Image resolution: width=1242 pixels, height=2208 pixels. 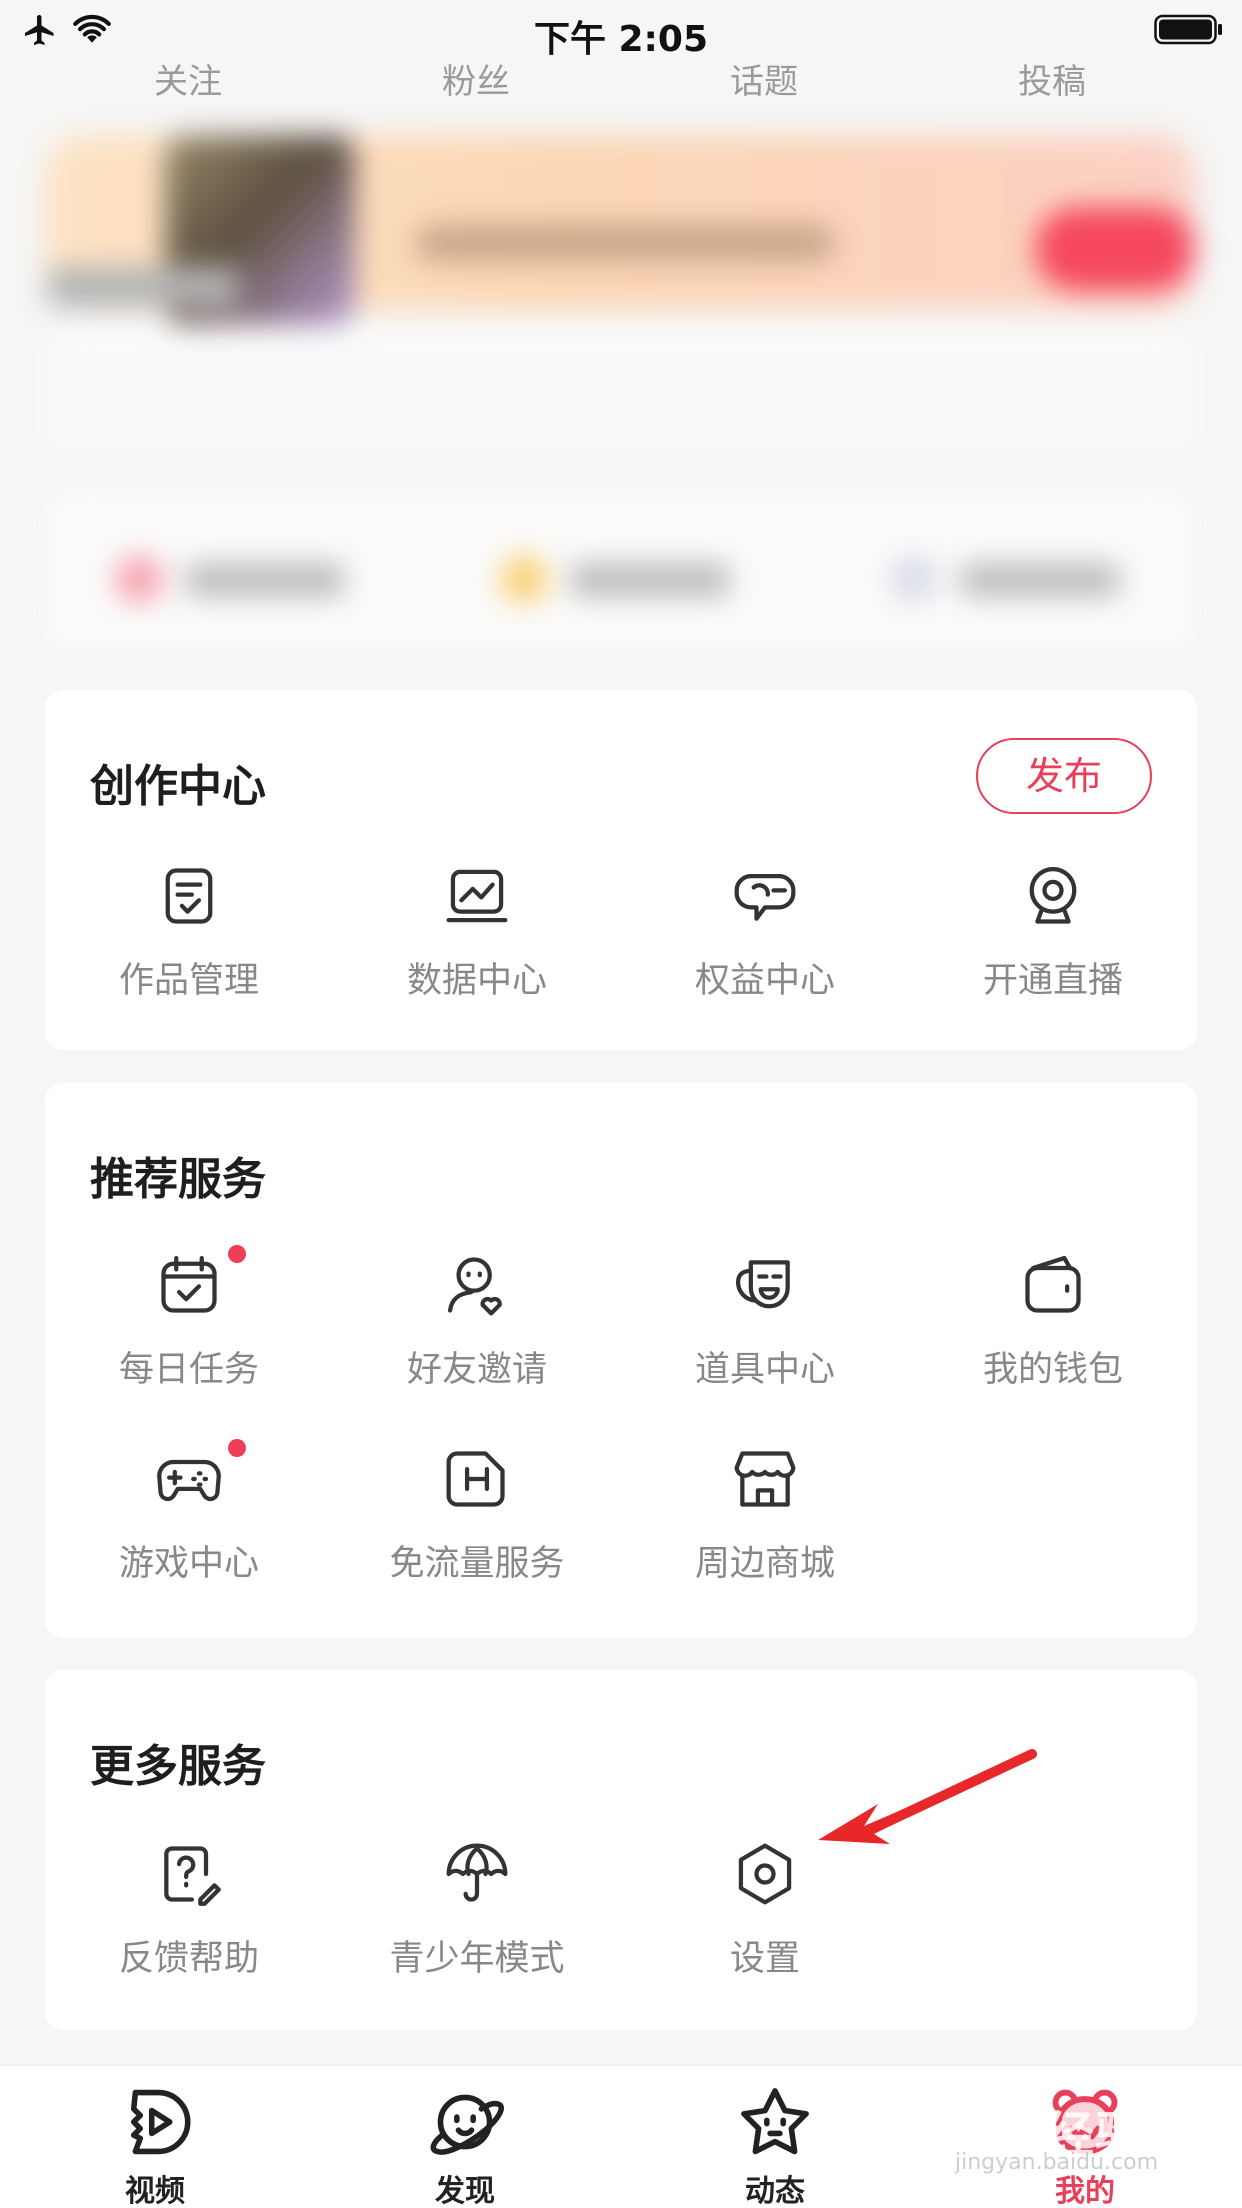 I want to click on grid-item-start-live: 开通直播, so click(x=1053, y=937).